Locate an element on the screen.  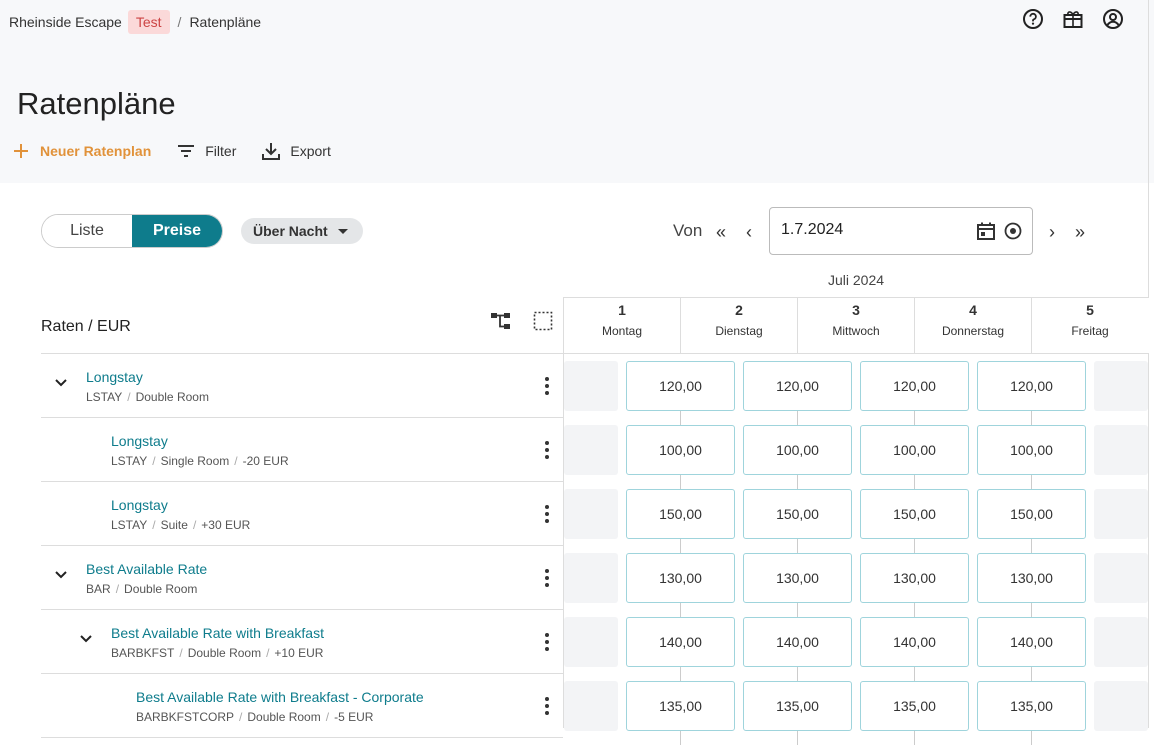
rate-room: Suite is located at coordinates (174, 525).